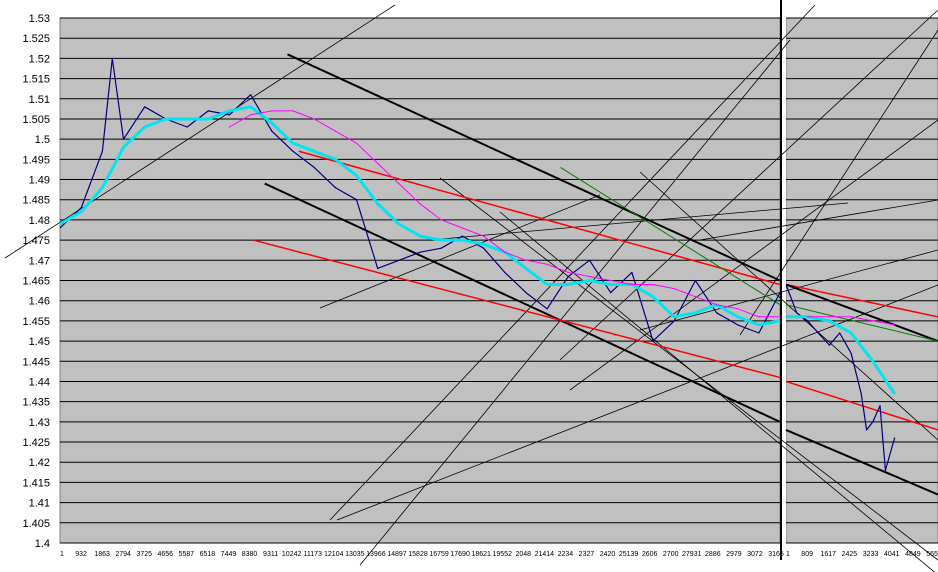 The height and width of the screenshot is (572, 938). Describe the element at coordinates (39, 181) in the screenshot. I see `y-tick-label: 1.49` at that location.